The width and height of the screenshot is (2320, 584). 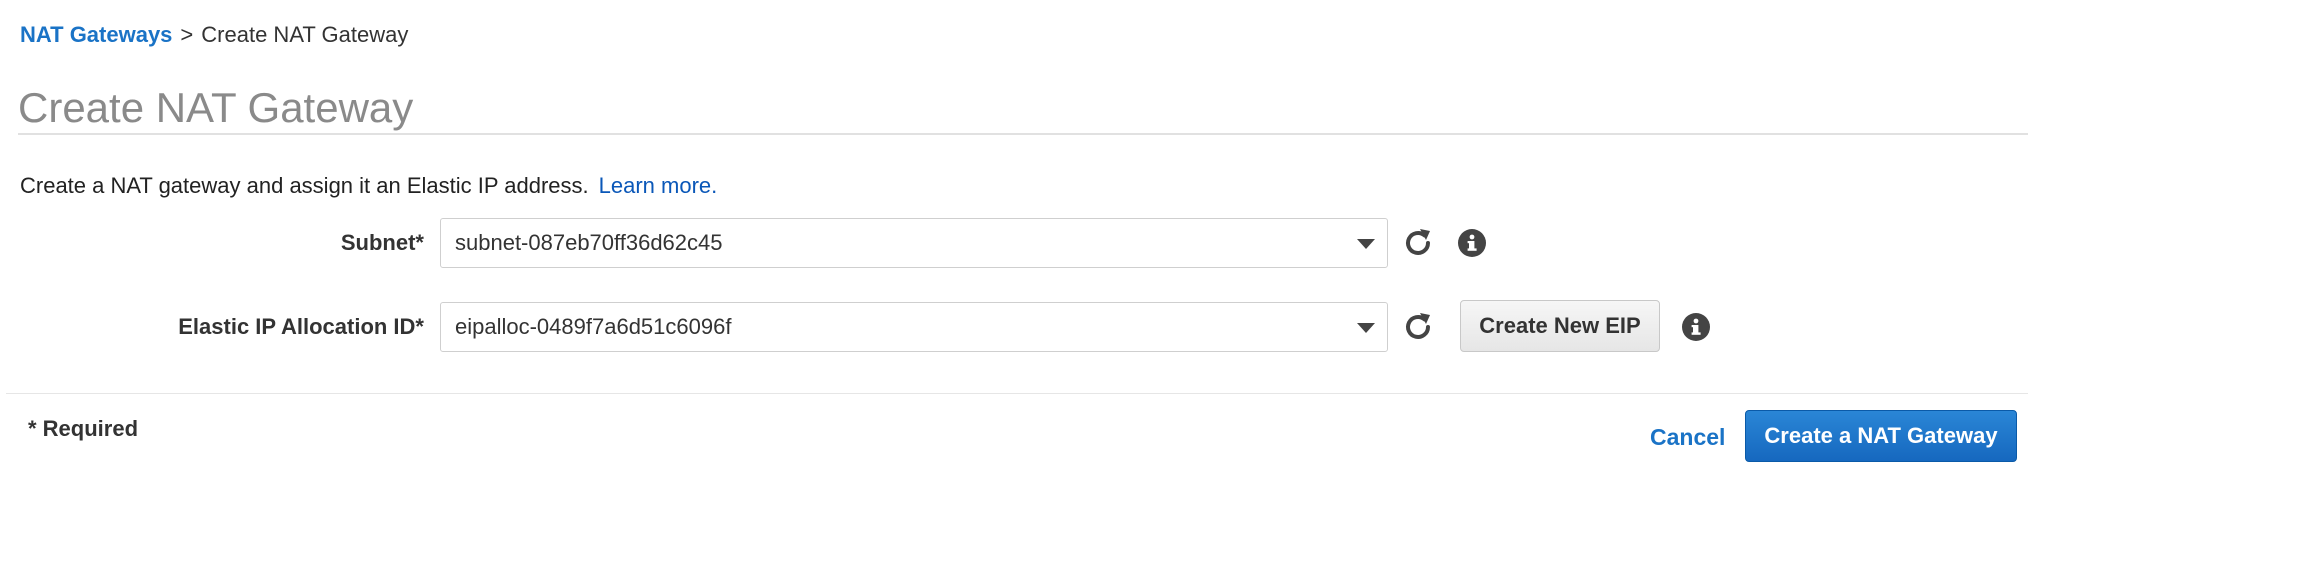 I want to click on subnet-info-icon, so click(x=1472, y=243).